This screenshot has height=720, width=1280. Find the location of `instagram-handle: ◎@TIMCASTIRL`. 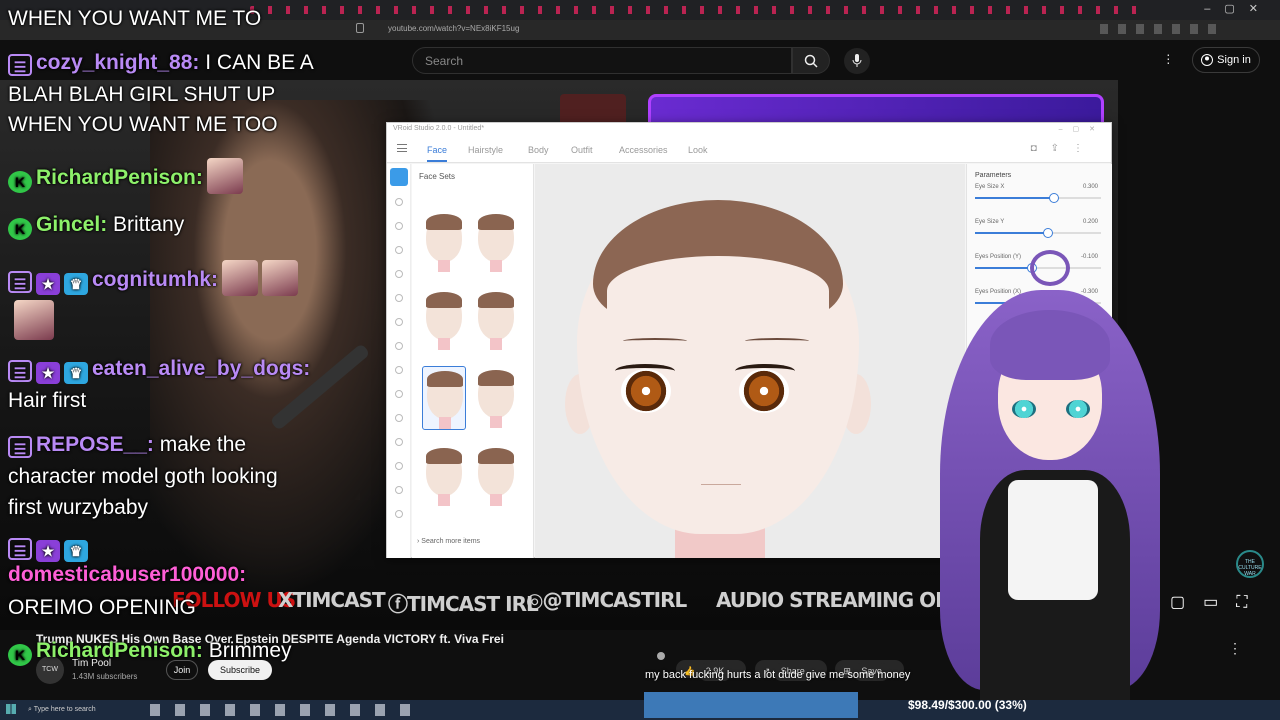

instagram-handle: ◎@TIMCASTIRL is located at coordinates (606, 600).